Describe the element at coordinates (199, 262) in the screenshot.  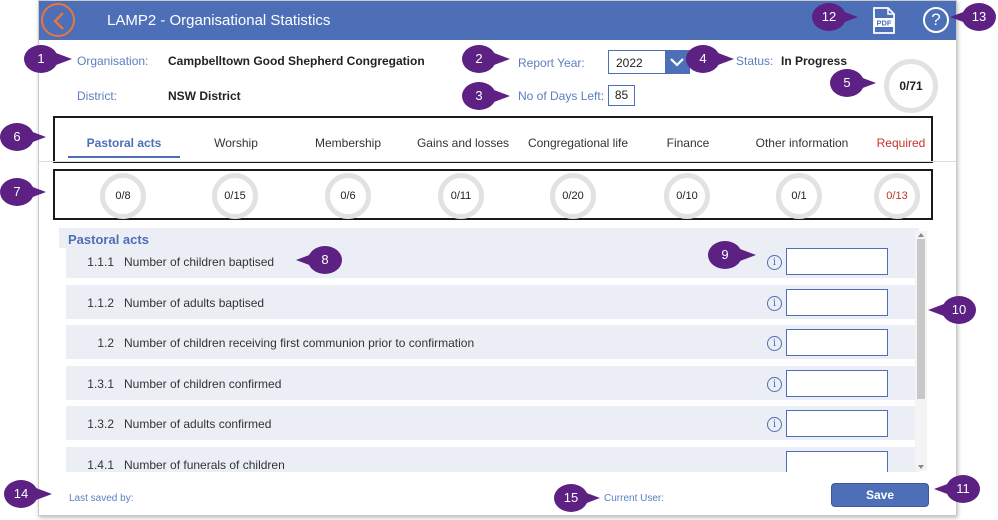
I see `question-text: Number of children baptised` at that location.